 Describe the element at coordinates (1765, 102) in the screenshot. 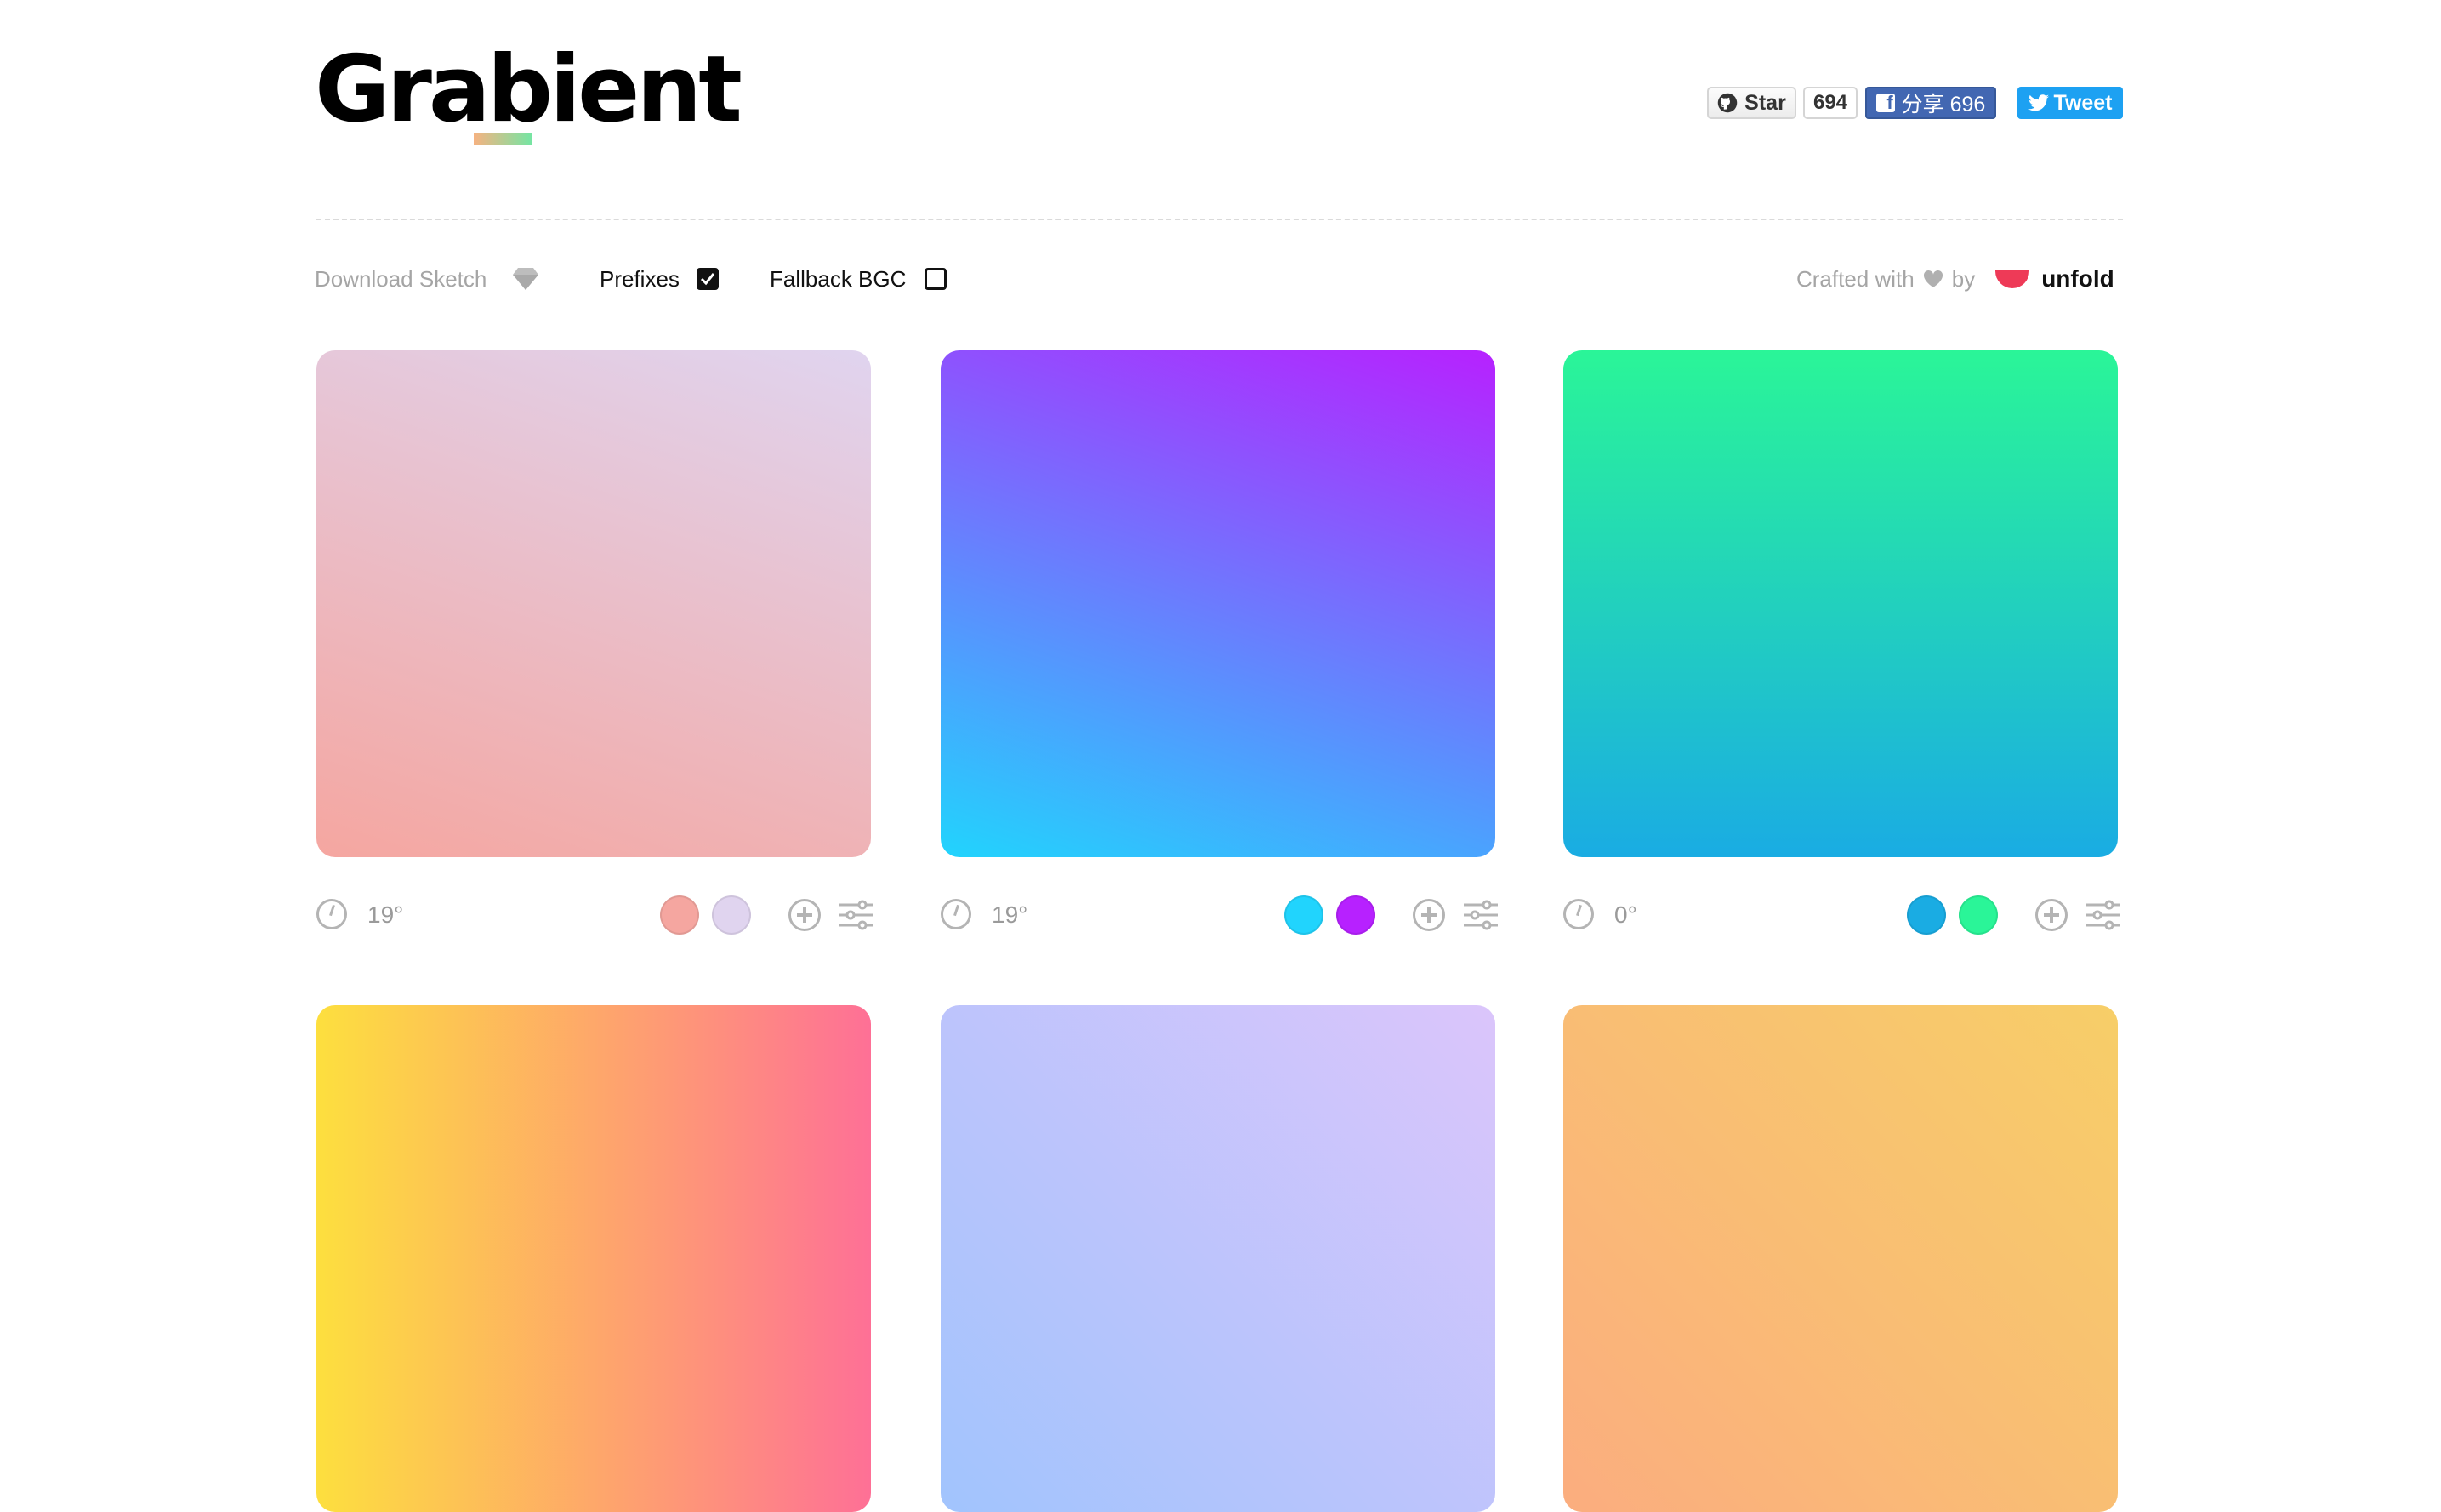

I see `github-star-label: Star` at that location.